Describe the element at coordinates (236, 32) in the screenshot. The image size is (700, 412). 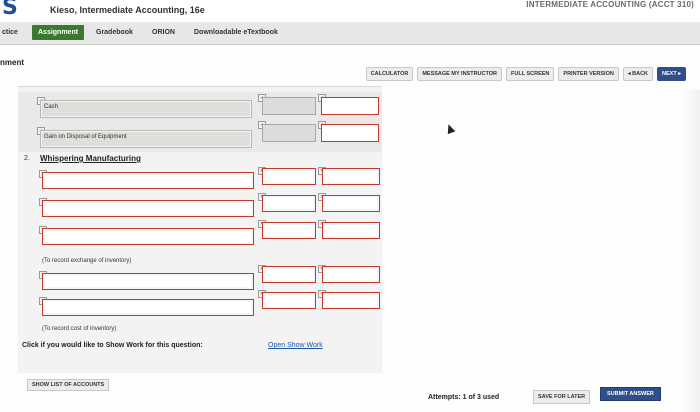
I see `nav-etextbook: Downloadable eTextbook` at that location.